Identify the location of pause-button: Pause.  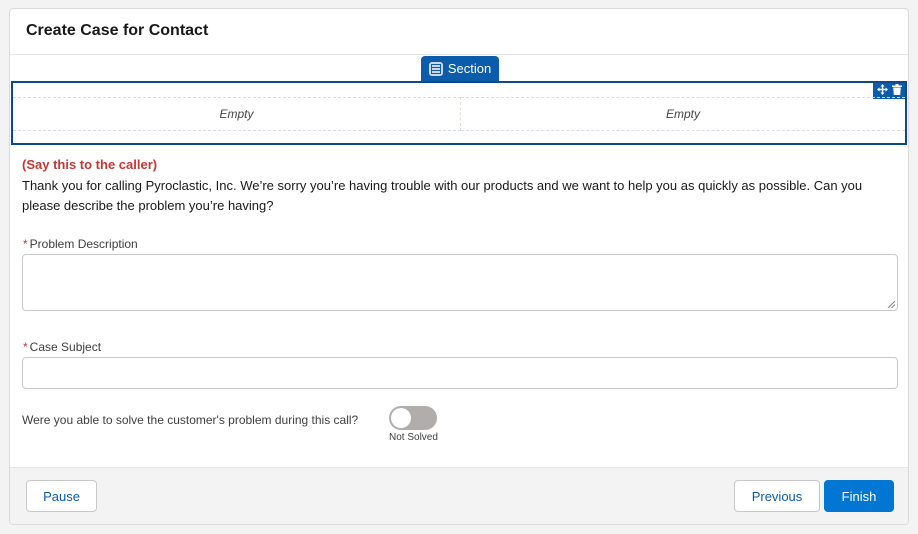
(61, 496).